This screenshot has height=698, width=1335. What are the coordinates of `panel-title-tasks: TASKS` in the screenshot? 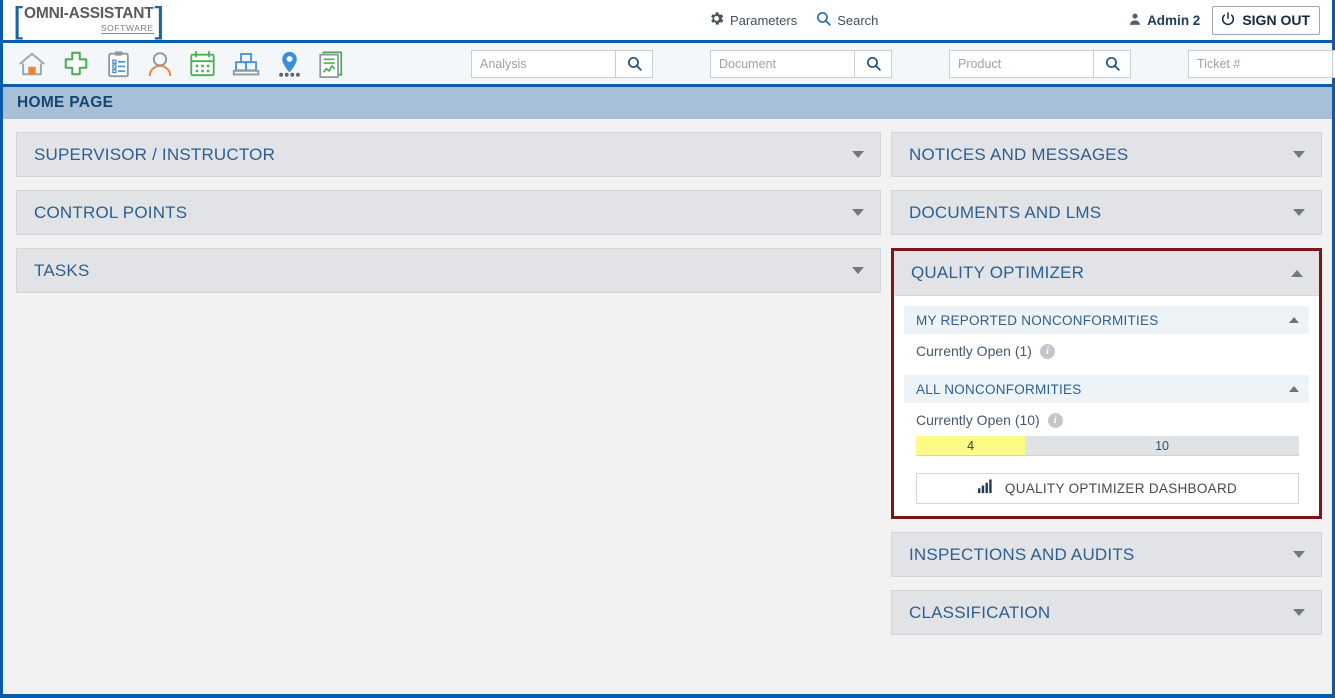 It's located at (62, 270).